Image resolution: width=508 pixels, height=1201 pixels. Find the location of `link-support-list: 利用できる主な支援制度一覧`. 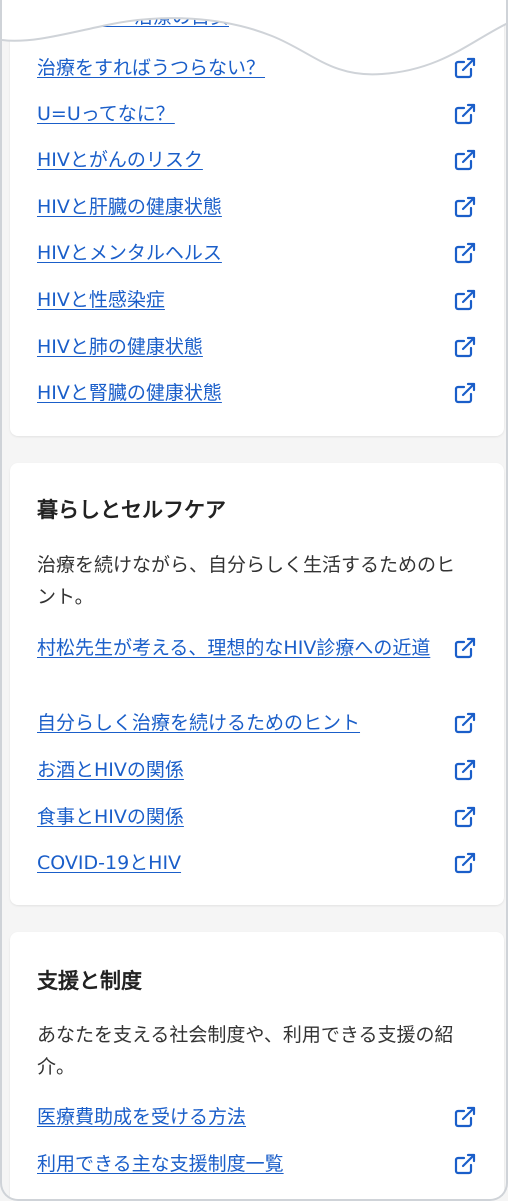

link-support-list: 利用できる主な支援制度一覧 is located at coordinates (257, 1164).